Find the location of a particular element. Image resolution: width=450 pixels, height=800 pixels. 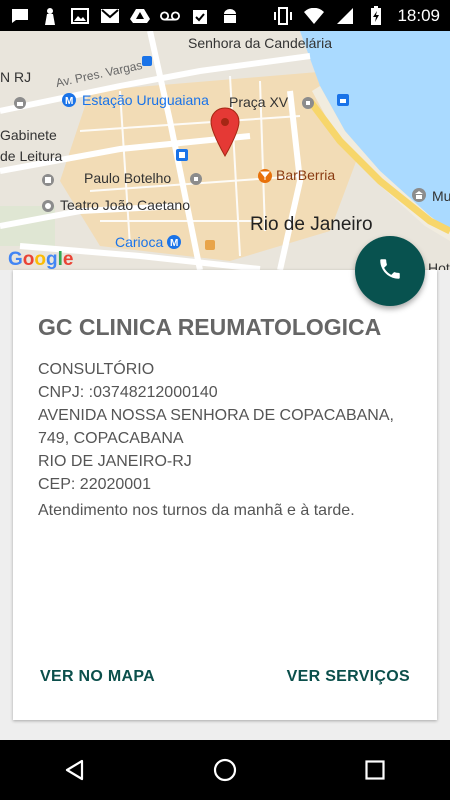

drive-icon is located at coordinates (140, 16).